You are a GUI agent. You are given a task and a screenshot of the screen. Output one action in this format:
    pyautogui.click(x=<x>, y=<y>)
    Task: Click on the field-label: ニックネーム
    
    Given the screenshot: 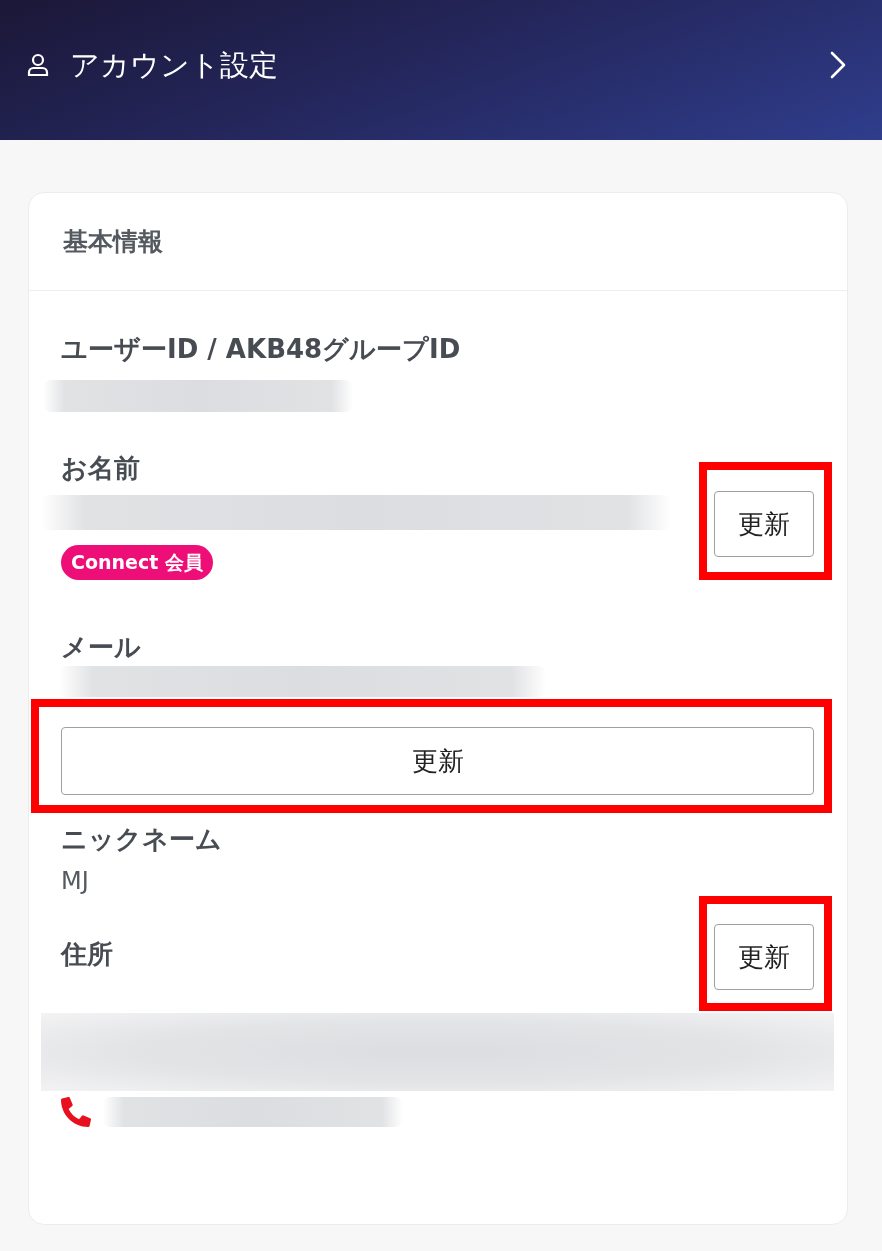 What is the action you would take?
    pyautogui.click(x=142, y=839)
    